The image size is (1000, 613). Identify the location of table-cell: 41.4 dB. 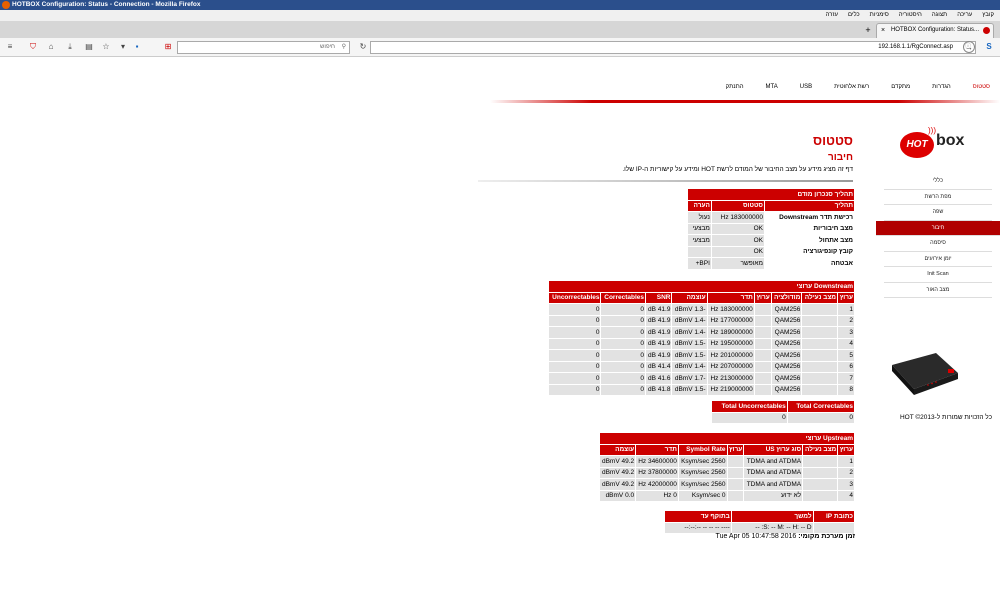
(658, 366).